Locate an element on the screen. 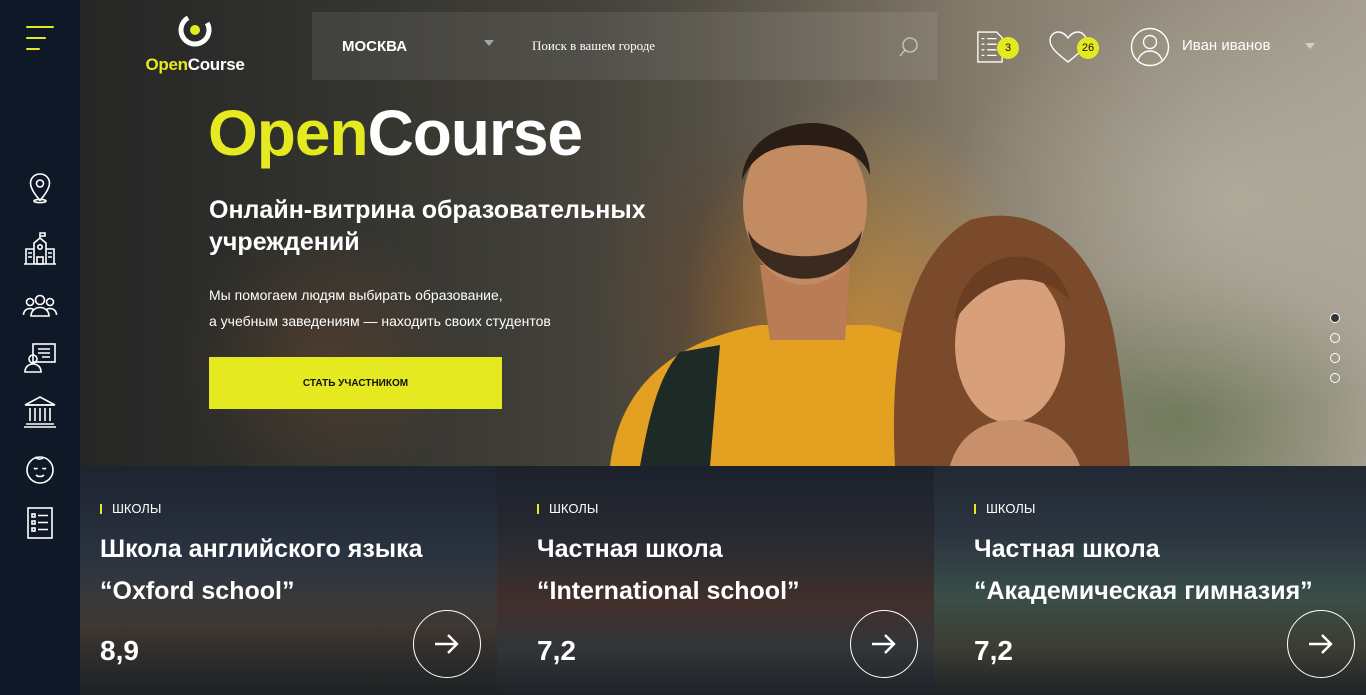  university-icon is located at coordinates (40, 412).